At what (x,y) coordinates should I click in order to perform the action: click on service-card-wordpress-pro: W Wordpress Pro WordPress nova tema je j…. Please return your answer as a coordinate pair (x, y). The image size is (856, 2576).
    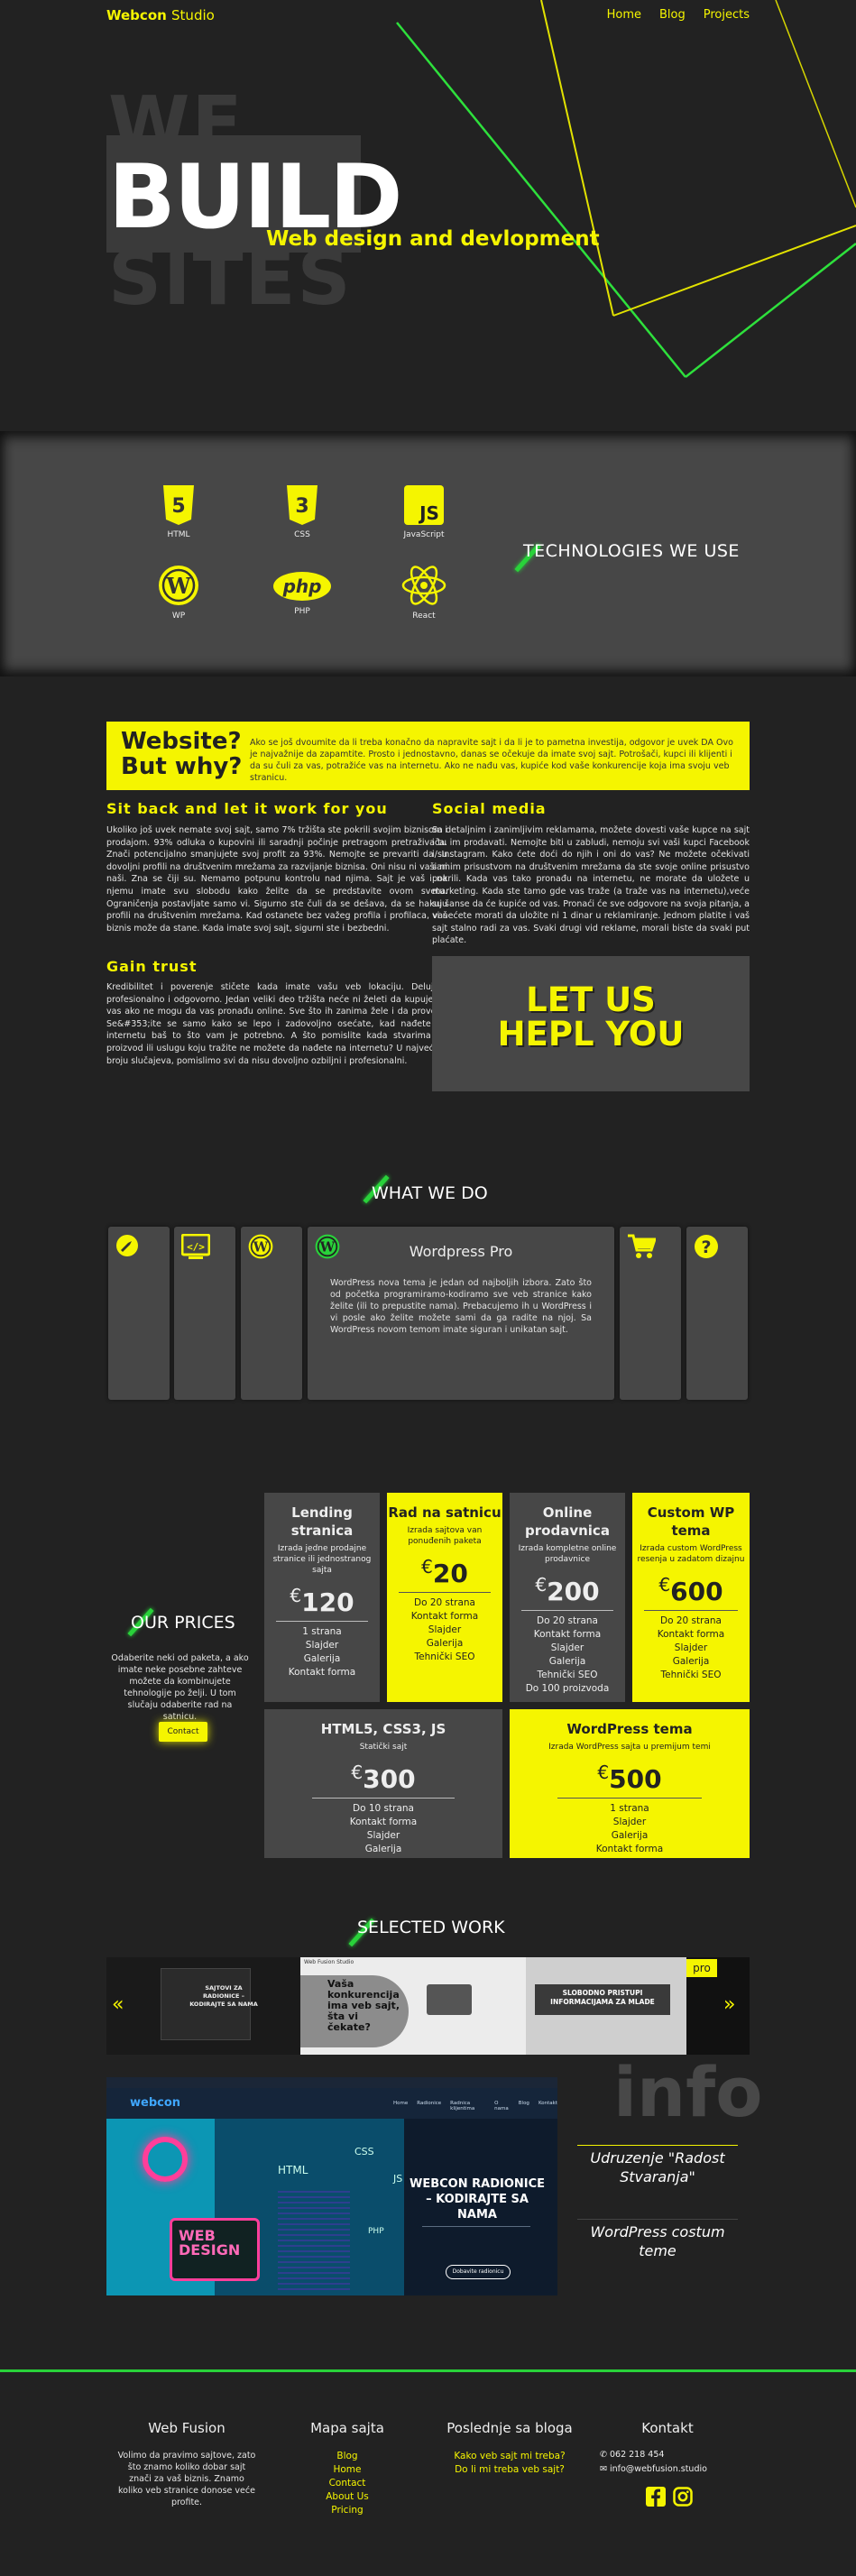
    Looking at the image, I should click on (461, 1313).